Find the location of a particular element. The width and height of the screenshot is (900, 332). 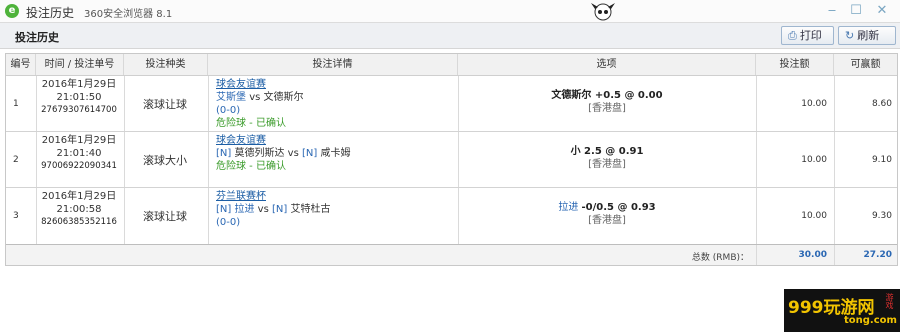

row-option: 小 2.5 @ 0.91 [香港盘] is located at coordinates (607, 158).